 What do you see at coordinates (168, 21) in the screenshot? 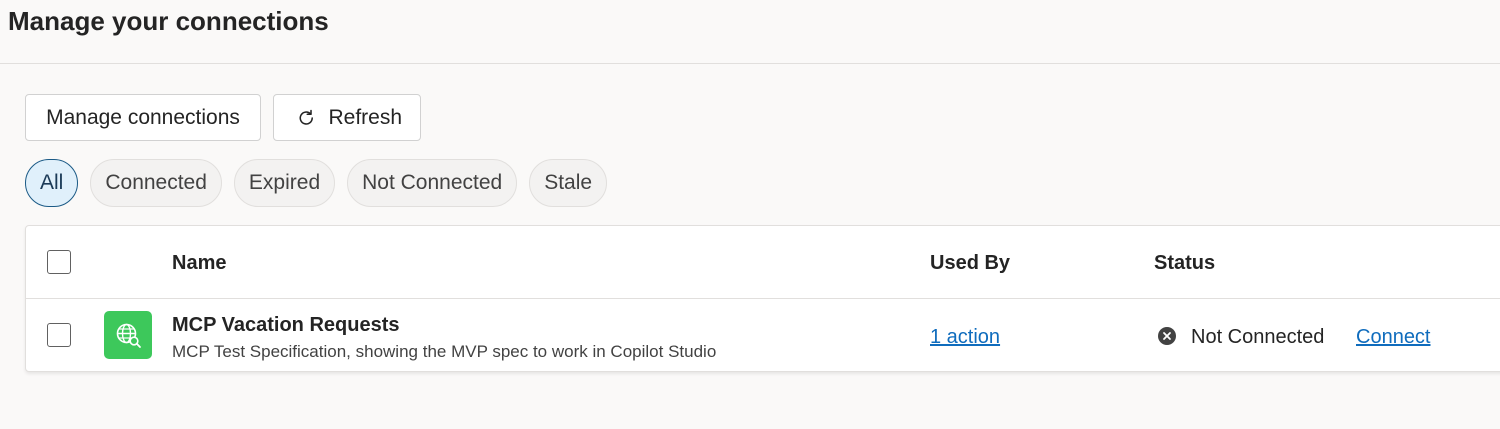
I see `page-title: Manage your connections` at bounding box center [168, 21].